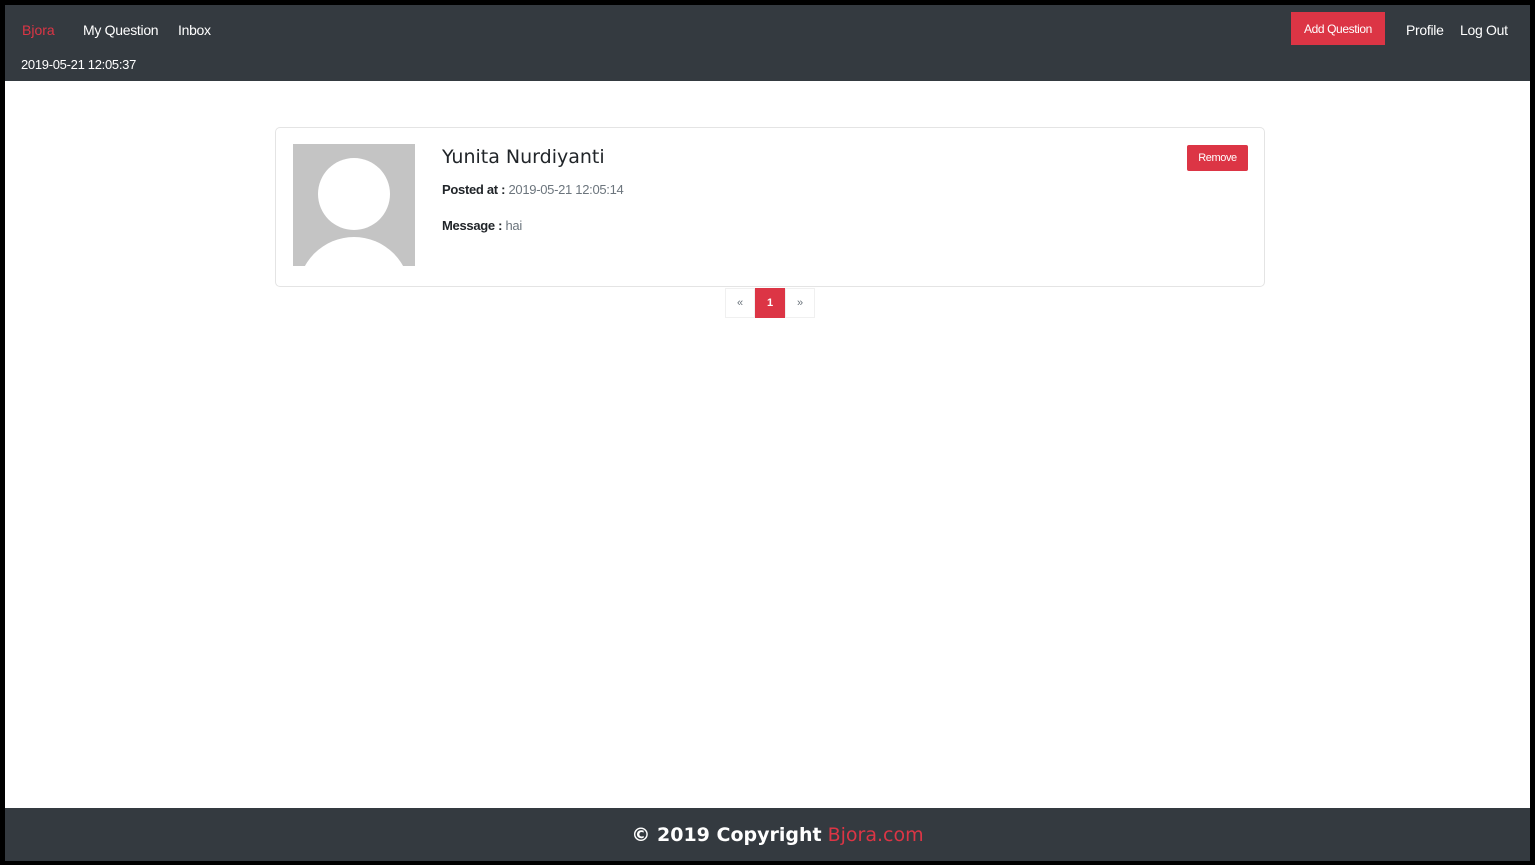 The width and height of the screenshot is (1535, 865). What do you see at coordinates (354, 251) in the screenshot?
I see `avatar-body-shape` at bounding box center [354, 251].